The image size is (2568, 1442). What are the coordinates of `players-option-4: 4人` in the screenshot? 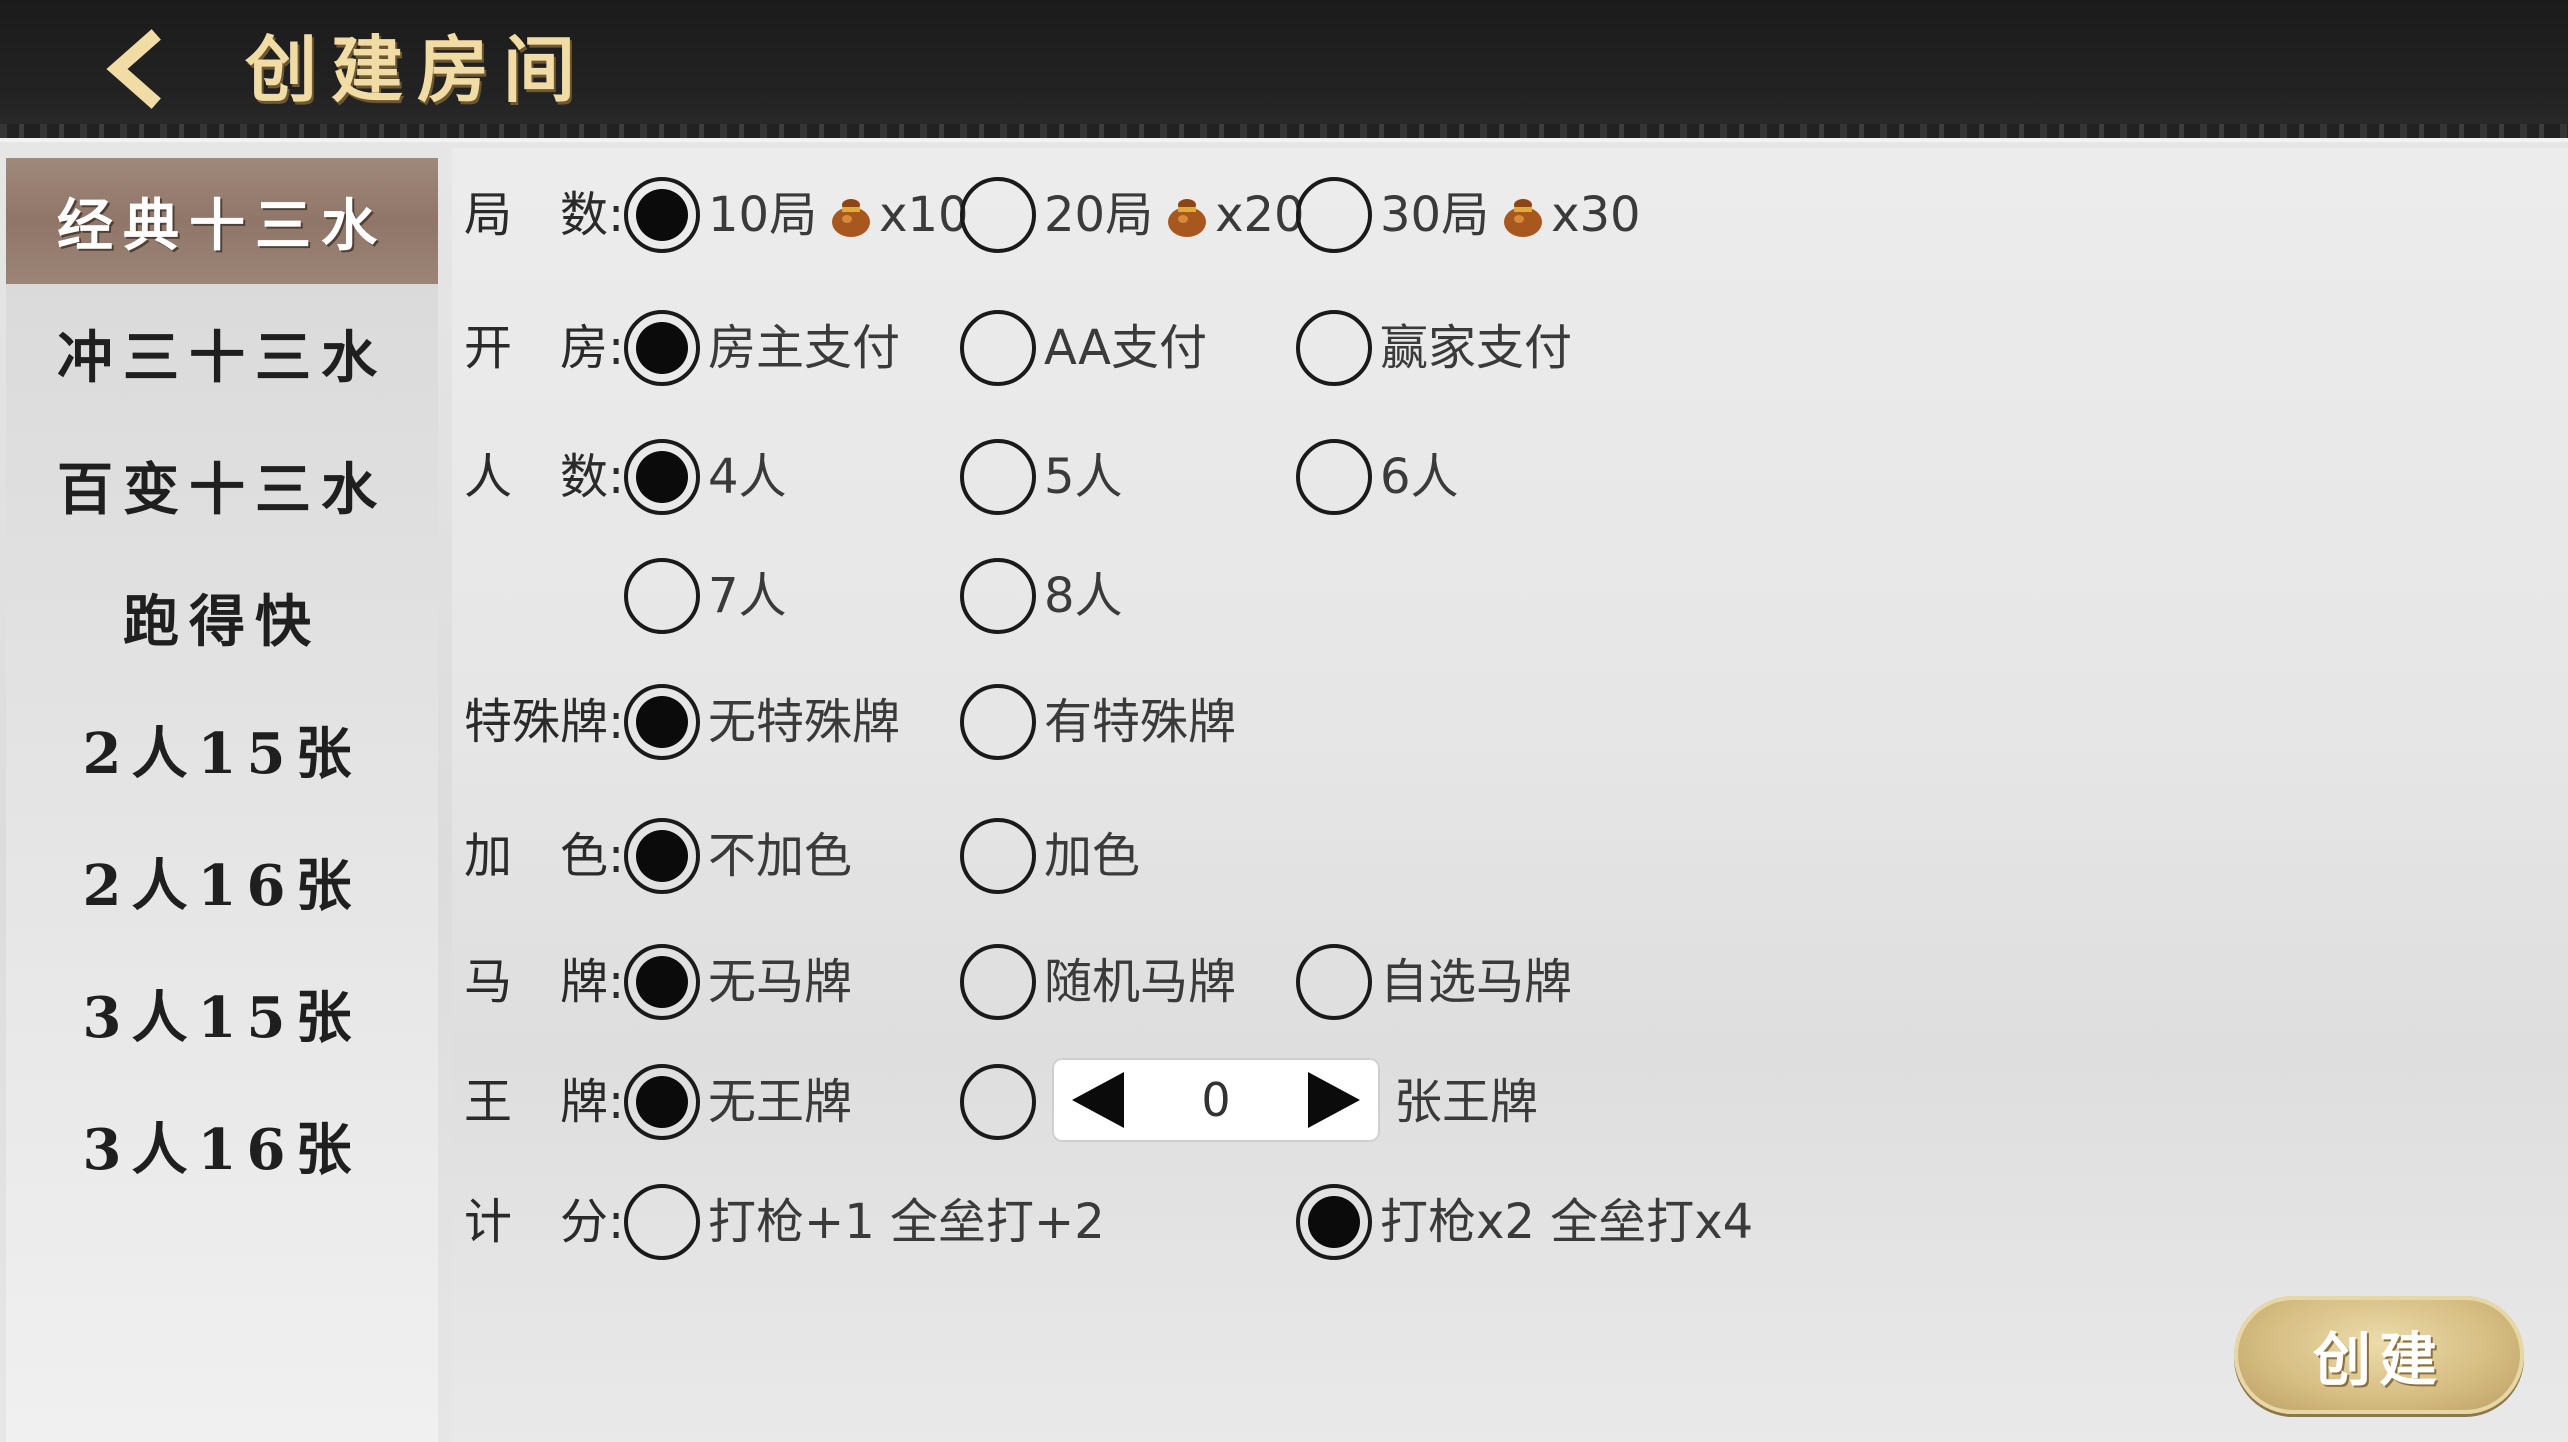 It's located at (747, 477).